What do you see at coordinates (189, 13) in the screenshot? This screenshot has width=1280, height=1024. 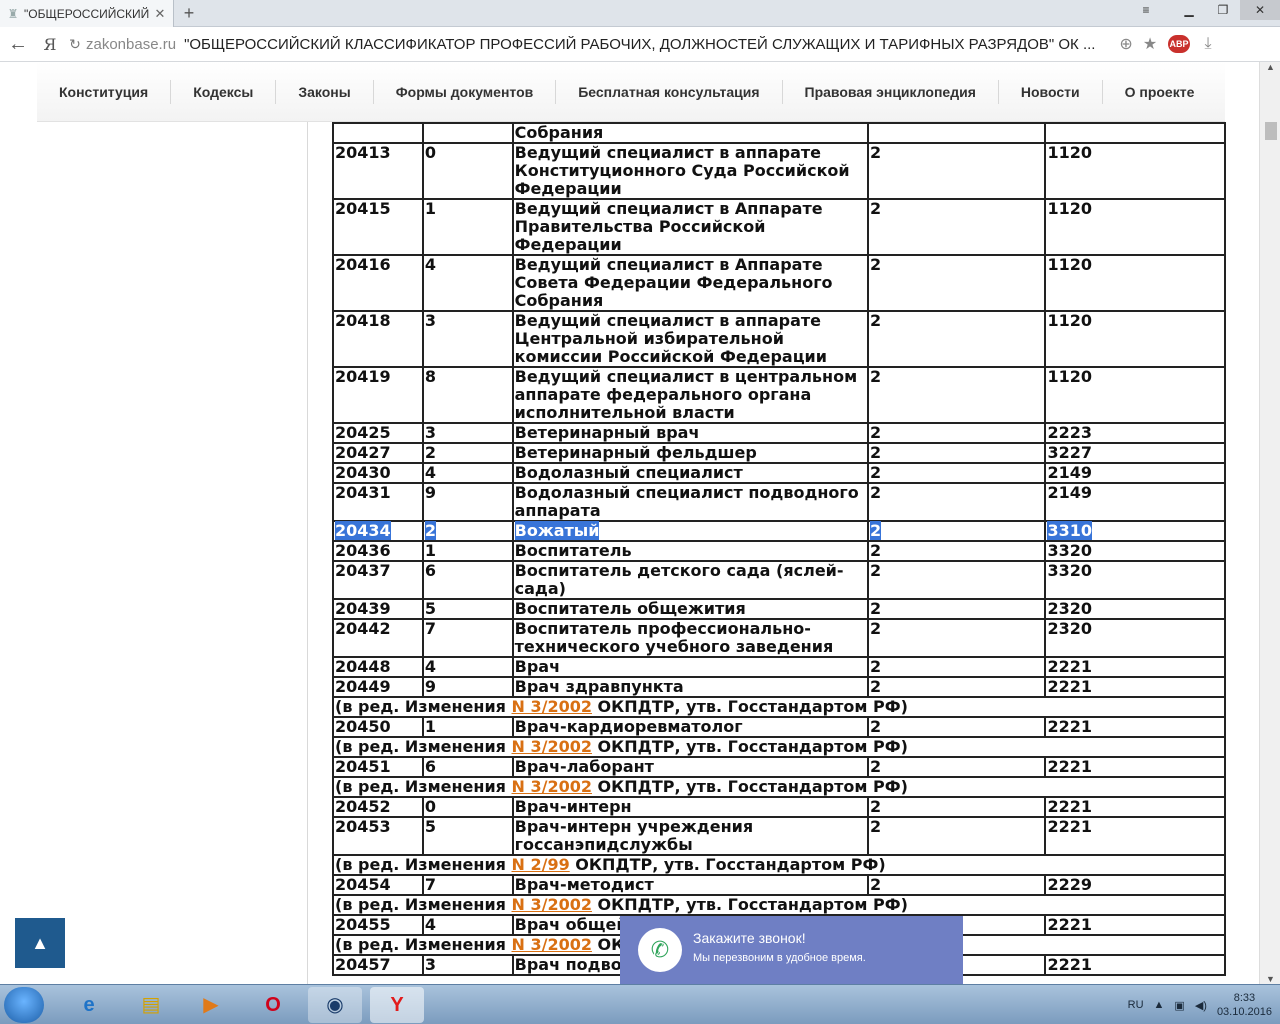 I see `new-tab-button: +` at bounding box center [189, 13].